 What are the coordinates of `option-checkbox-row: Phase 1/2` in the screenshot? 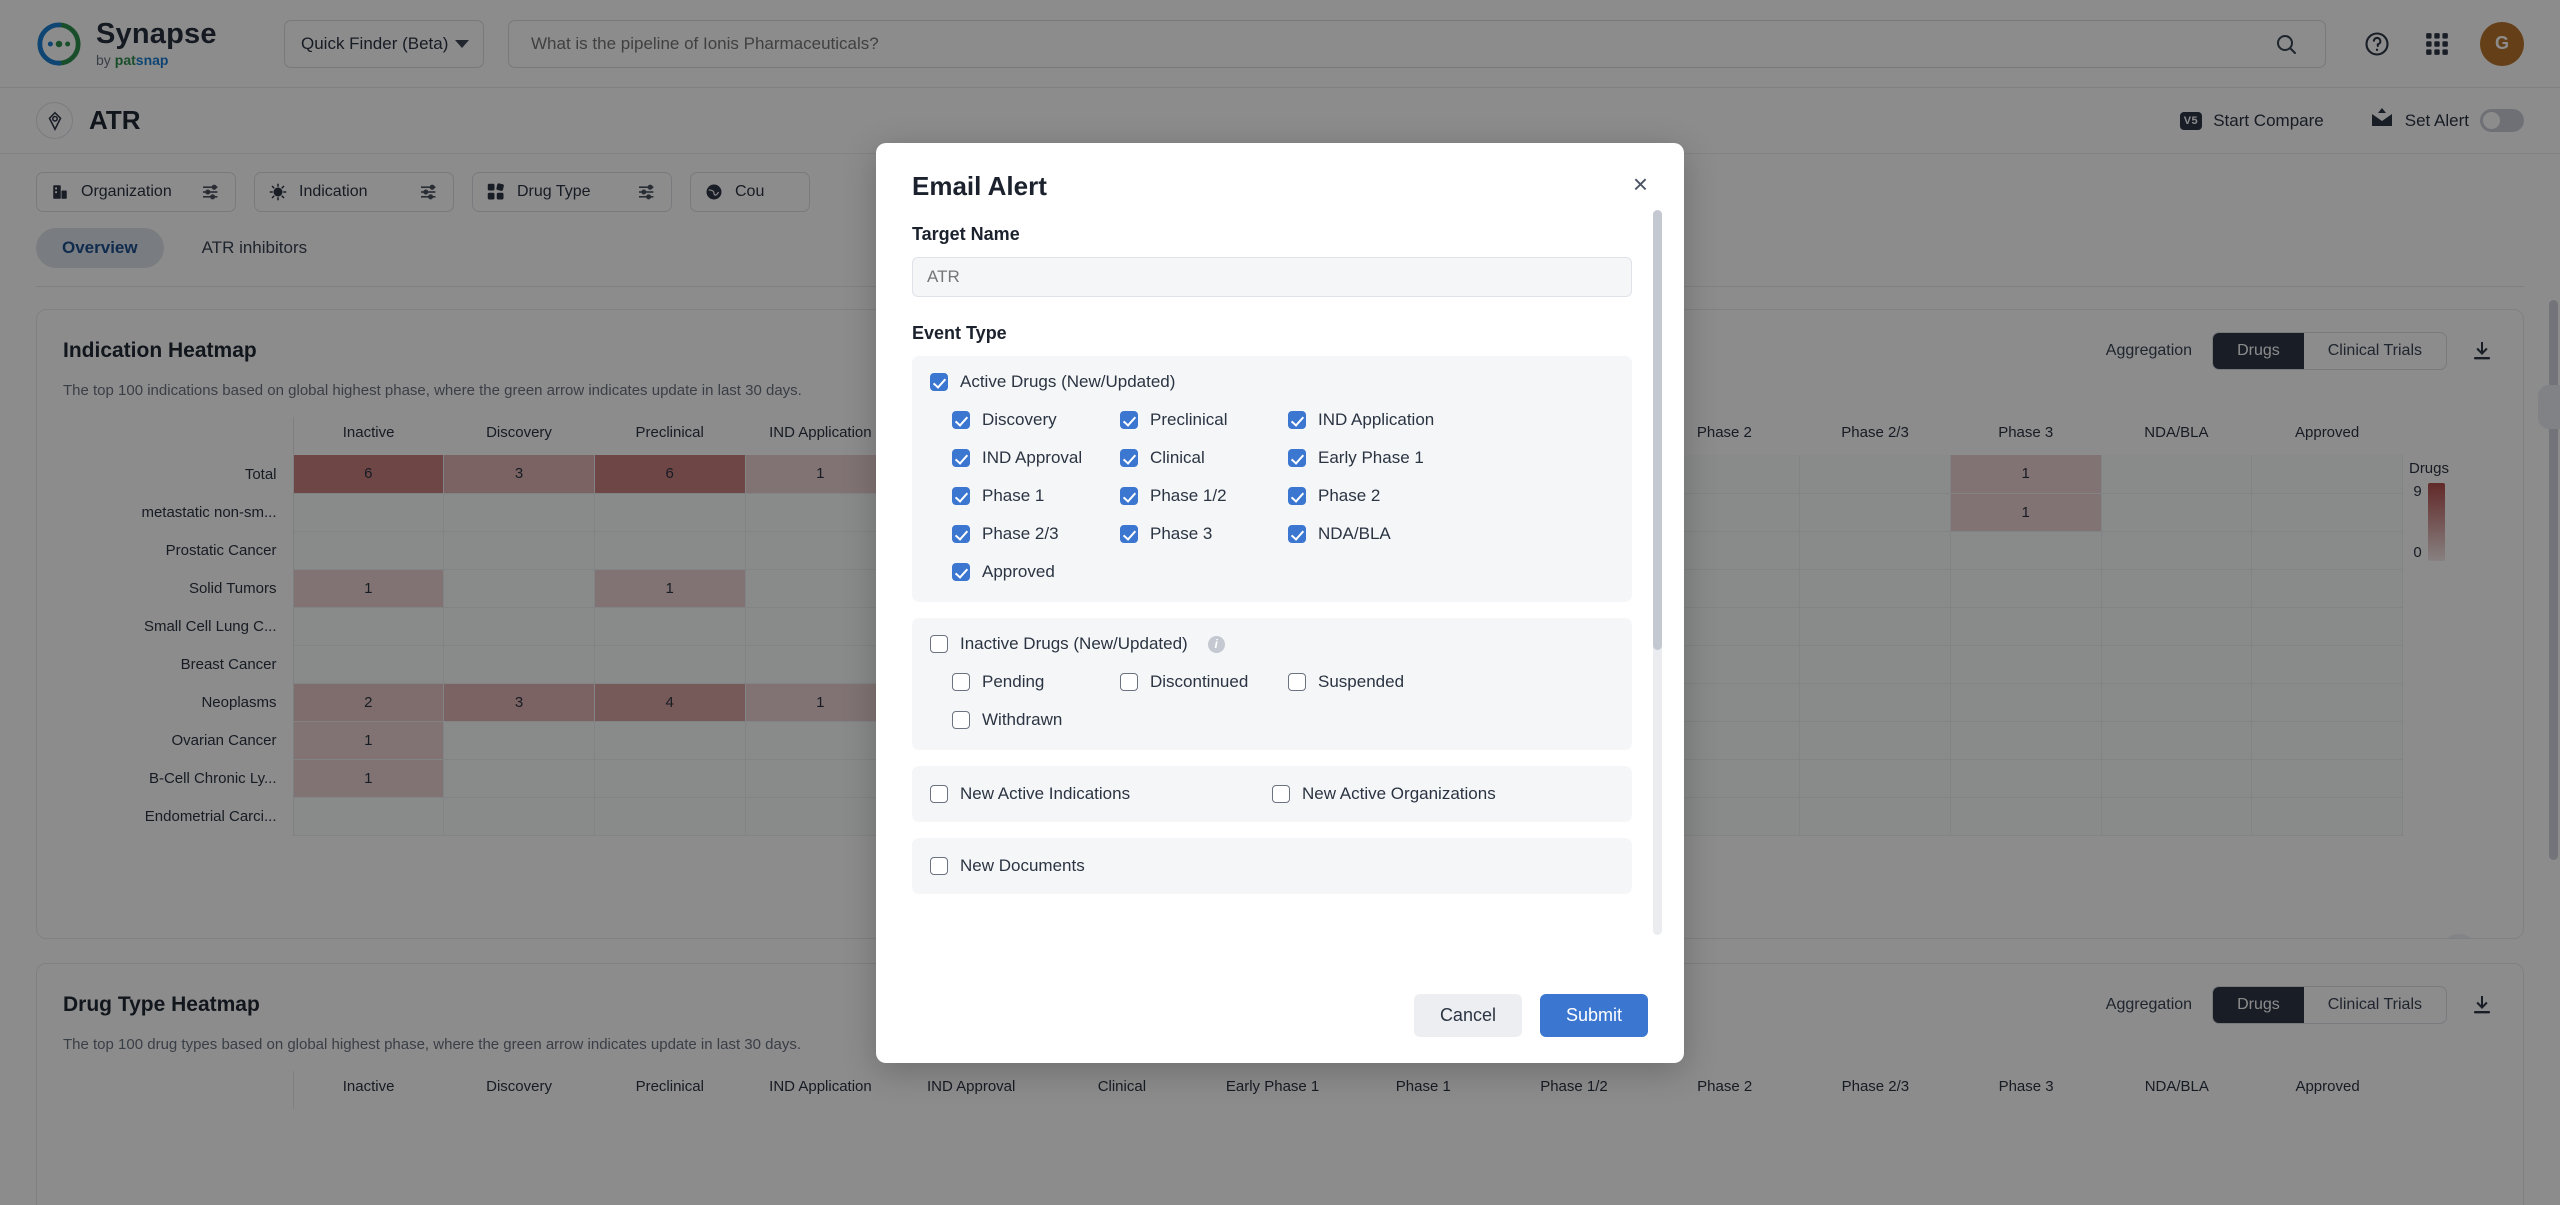 It's located at (1204, 496).